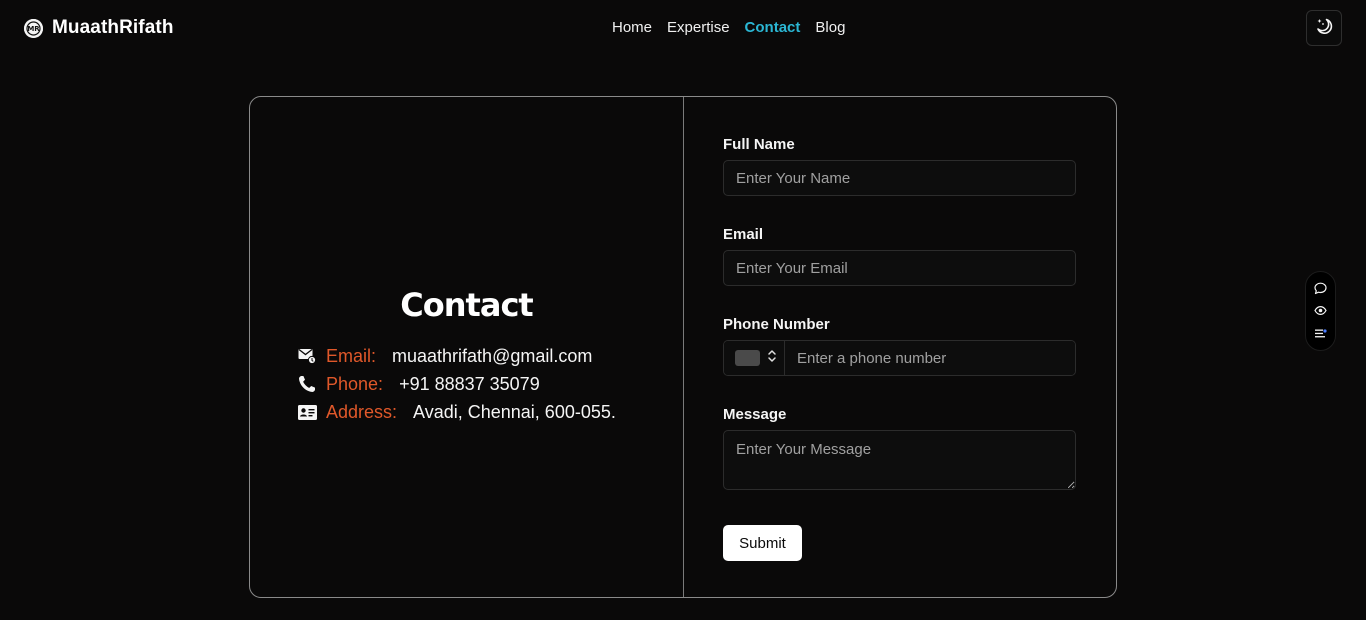  I want to click on mr-logo-icon: MR, so click(33, 28).